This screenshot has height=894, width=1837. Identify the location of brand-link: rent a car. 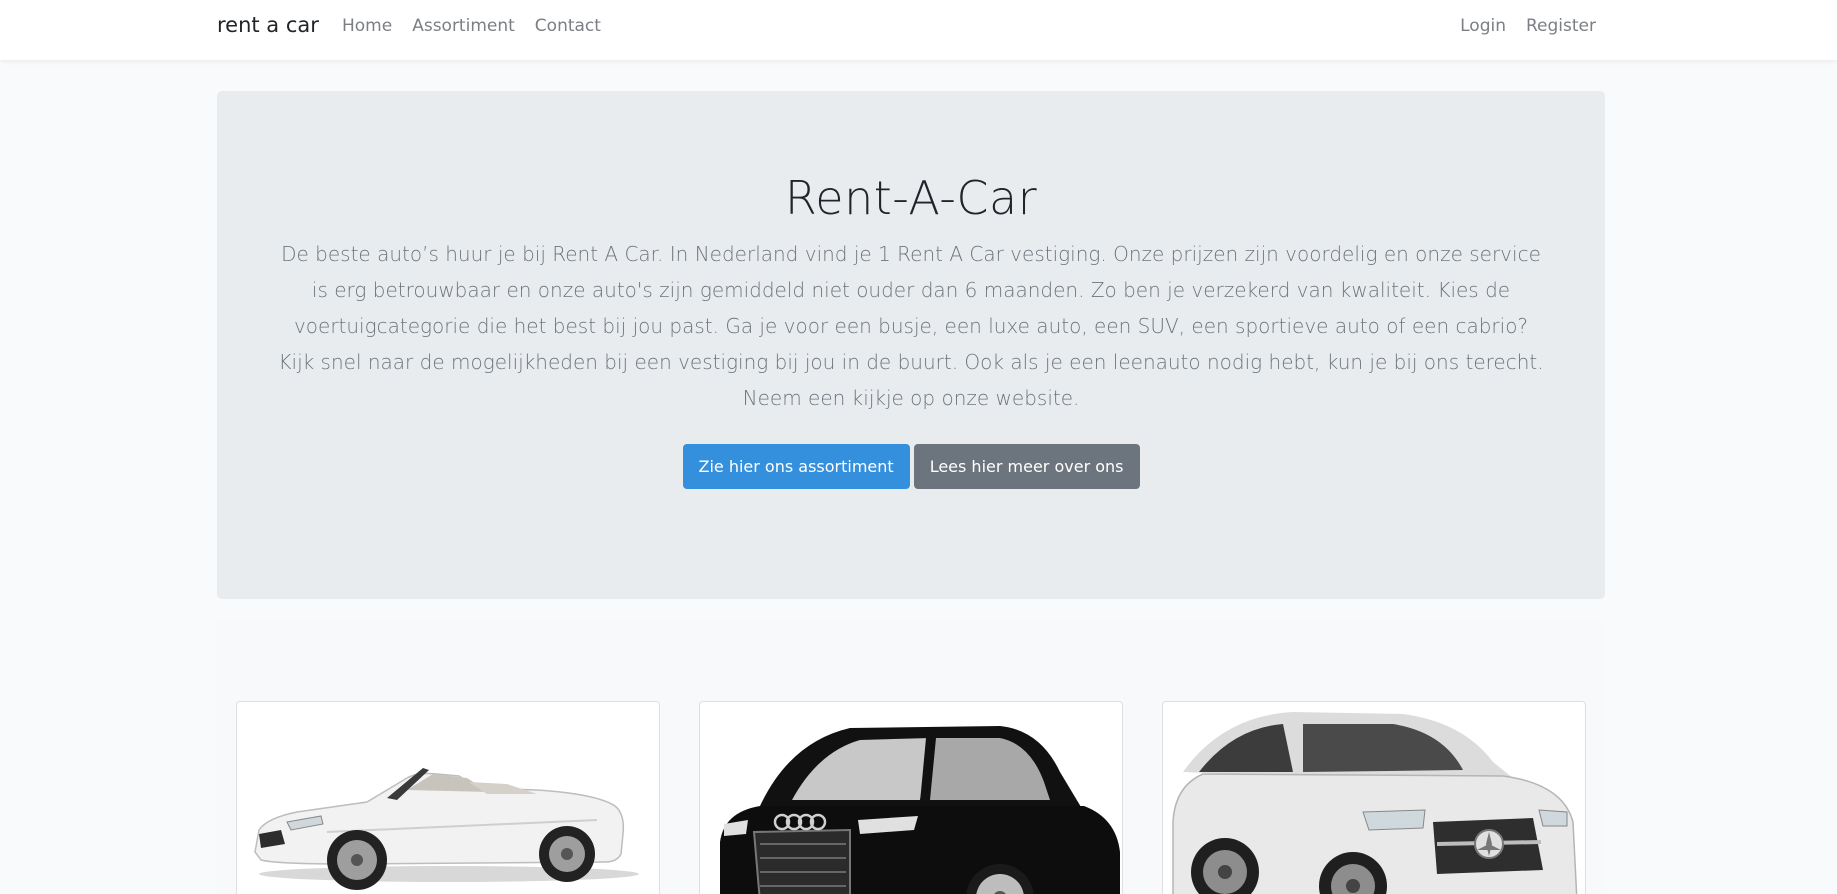
(268, 25).